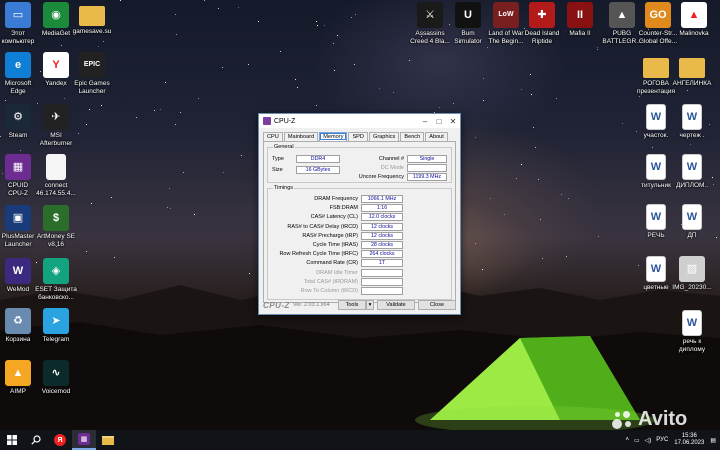 Image resolution: width=720 pixels, height=450 pixels. I want to click on tab-bench: Bench, so click(412, 136).